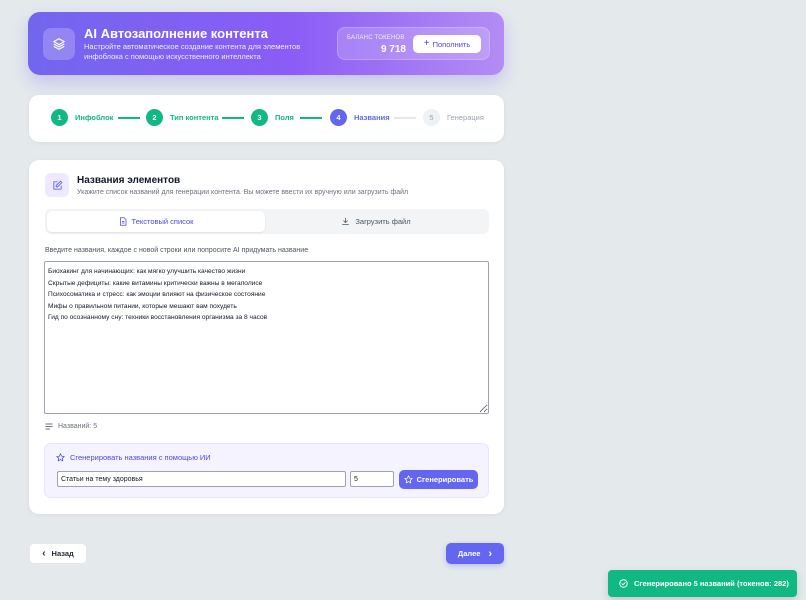 This screenshot has height=600, width=806. Describe the element at coordinates (49, 426) in the screenshot. I see `list-icon` at that location.